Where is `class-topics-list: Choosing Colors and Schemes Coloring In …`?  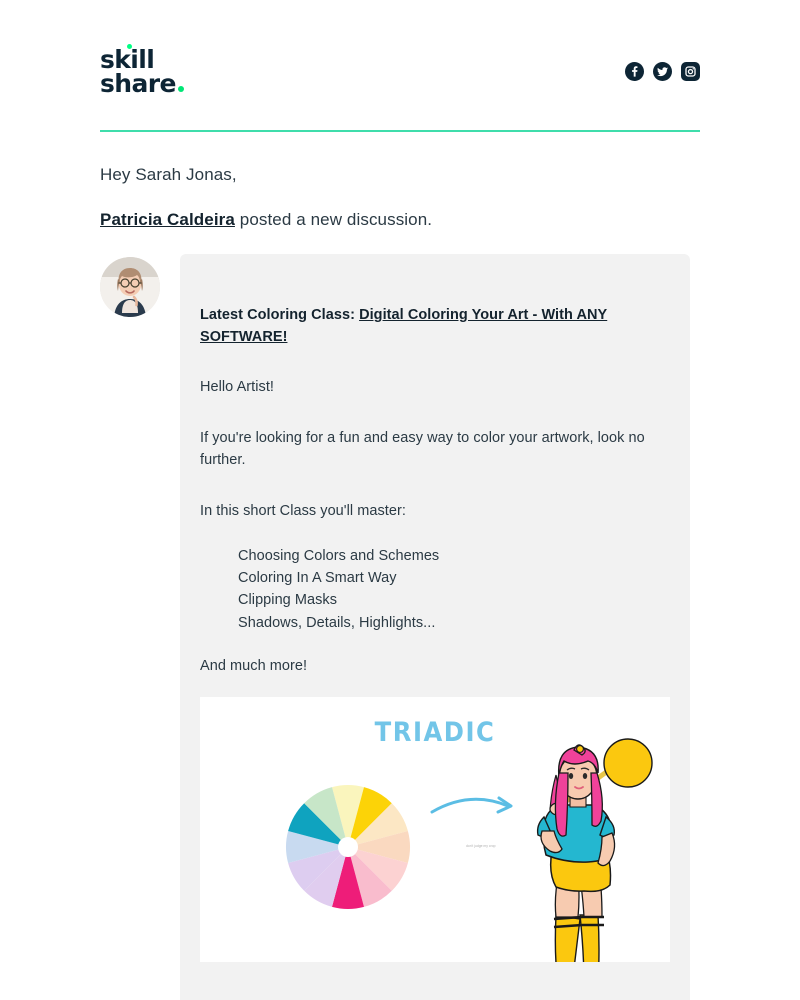 class-topics-list: Choosing Colors and Schemes Coloring In … is located at coordinates (454, 589).